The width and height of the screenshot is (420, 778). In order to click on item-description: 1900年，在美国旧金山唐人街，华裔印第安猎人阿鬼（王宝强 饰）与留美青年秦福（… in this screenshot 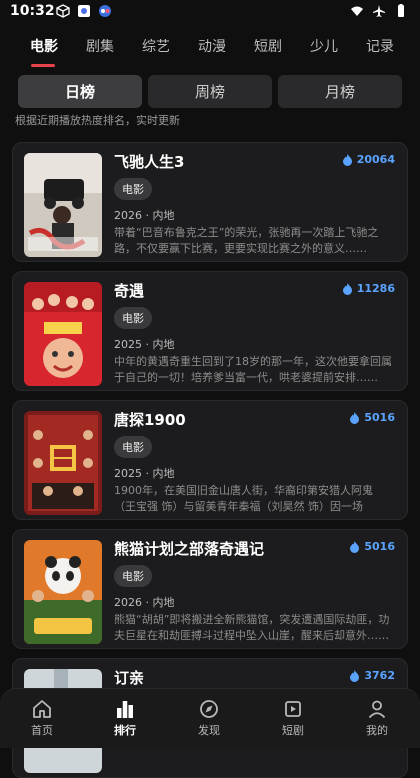, I will do `click(243, 498)`.